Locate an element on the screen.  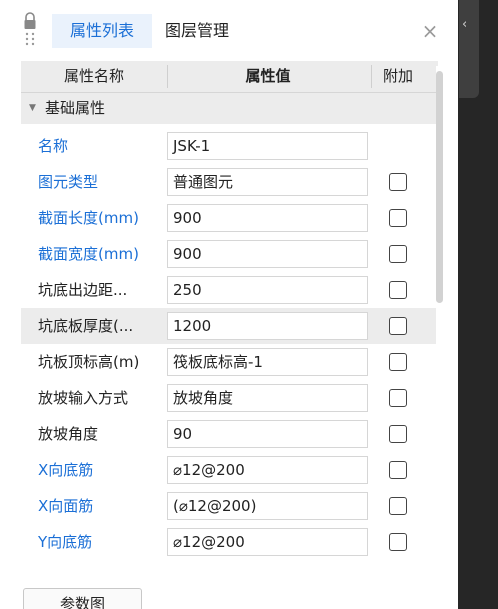
property-name: 截面宽度(mm) is located at coordinates (88, 254).